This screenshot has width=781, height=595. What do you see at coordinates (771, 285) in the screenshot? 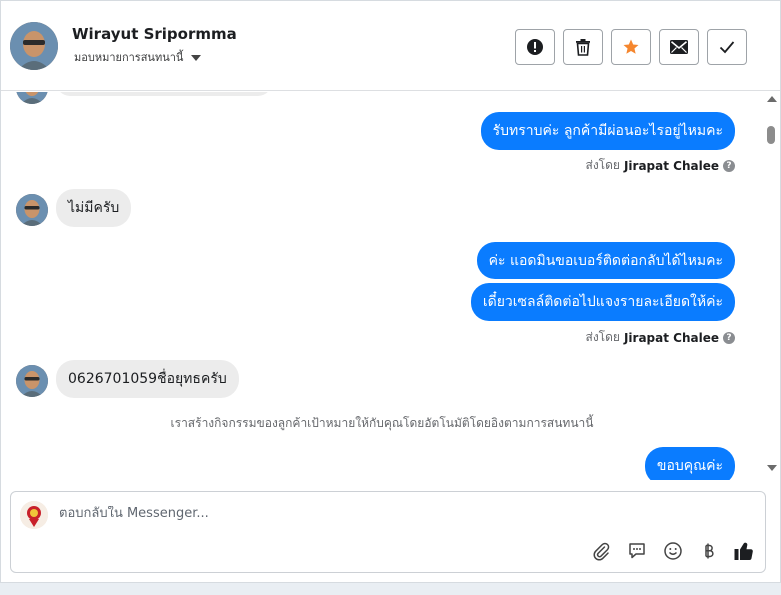
I see `message-scrollbar` at bounding box center [771, 285].